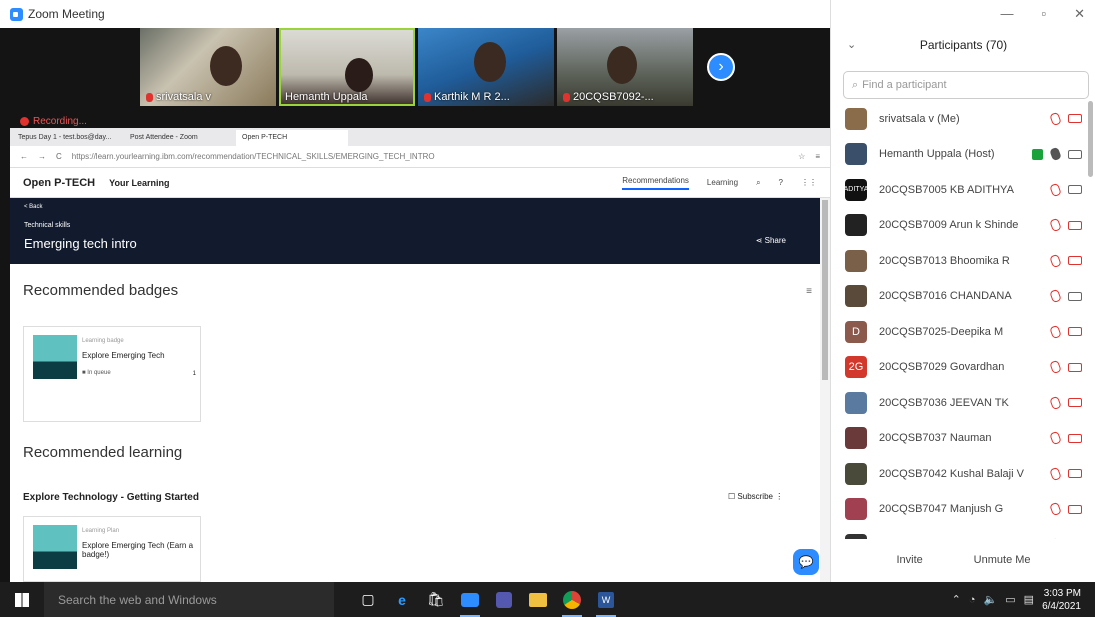 The height and width of the screenshot is (617, 1095). Describe the element at coordinates (59, 156) in the screenshot. I see `reload-icon: C` at that location.